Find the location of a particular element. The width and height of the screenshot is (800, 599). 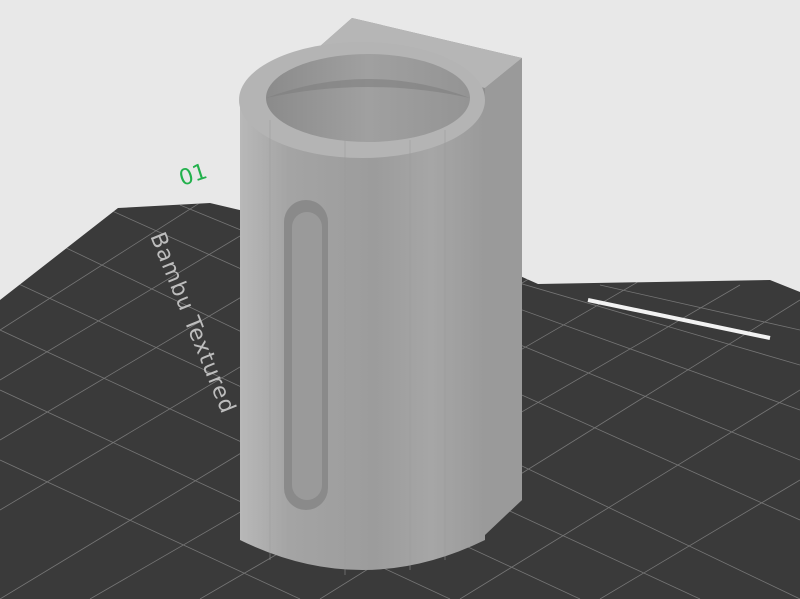

plate-number-icon: 01 is located at coordinates (193, 175).